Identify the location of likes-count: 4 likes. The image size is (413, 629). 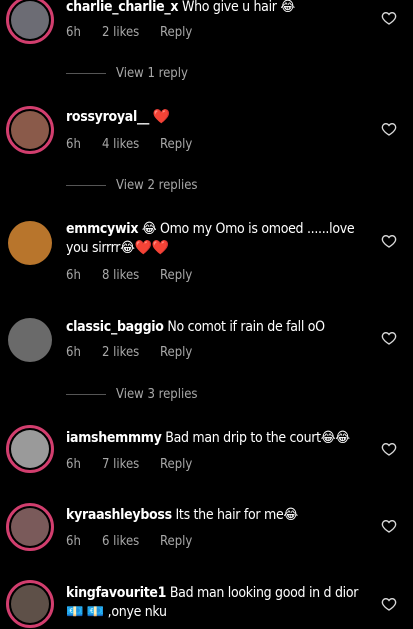
(131, 144).